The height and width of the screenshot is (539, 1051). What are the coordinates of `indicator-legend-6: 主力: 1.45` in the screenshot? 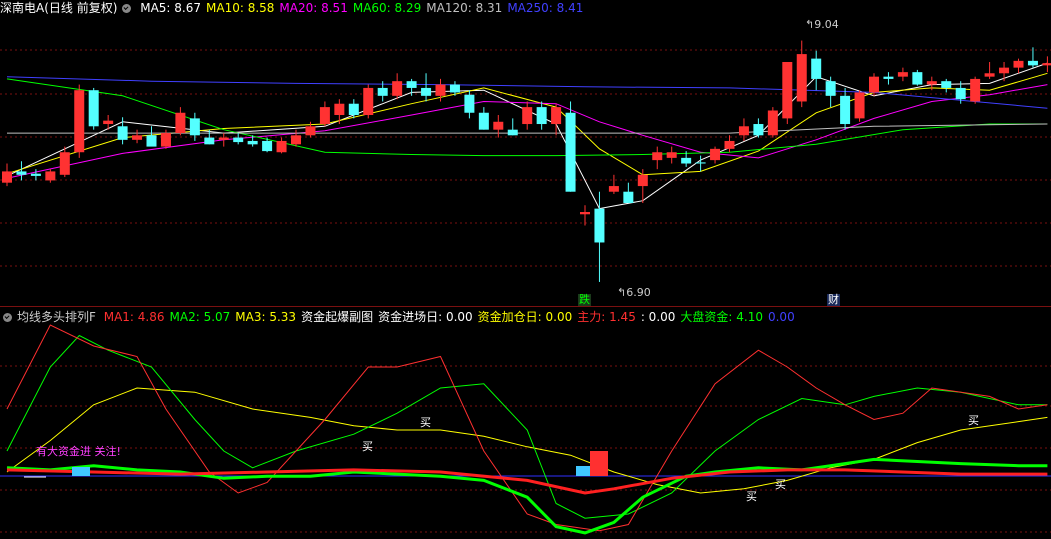 It's located at (606, 317).